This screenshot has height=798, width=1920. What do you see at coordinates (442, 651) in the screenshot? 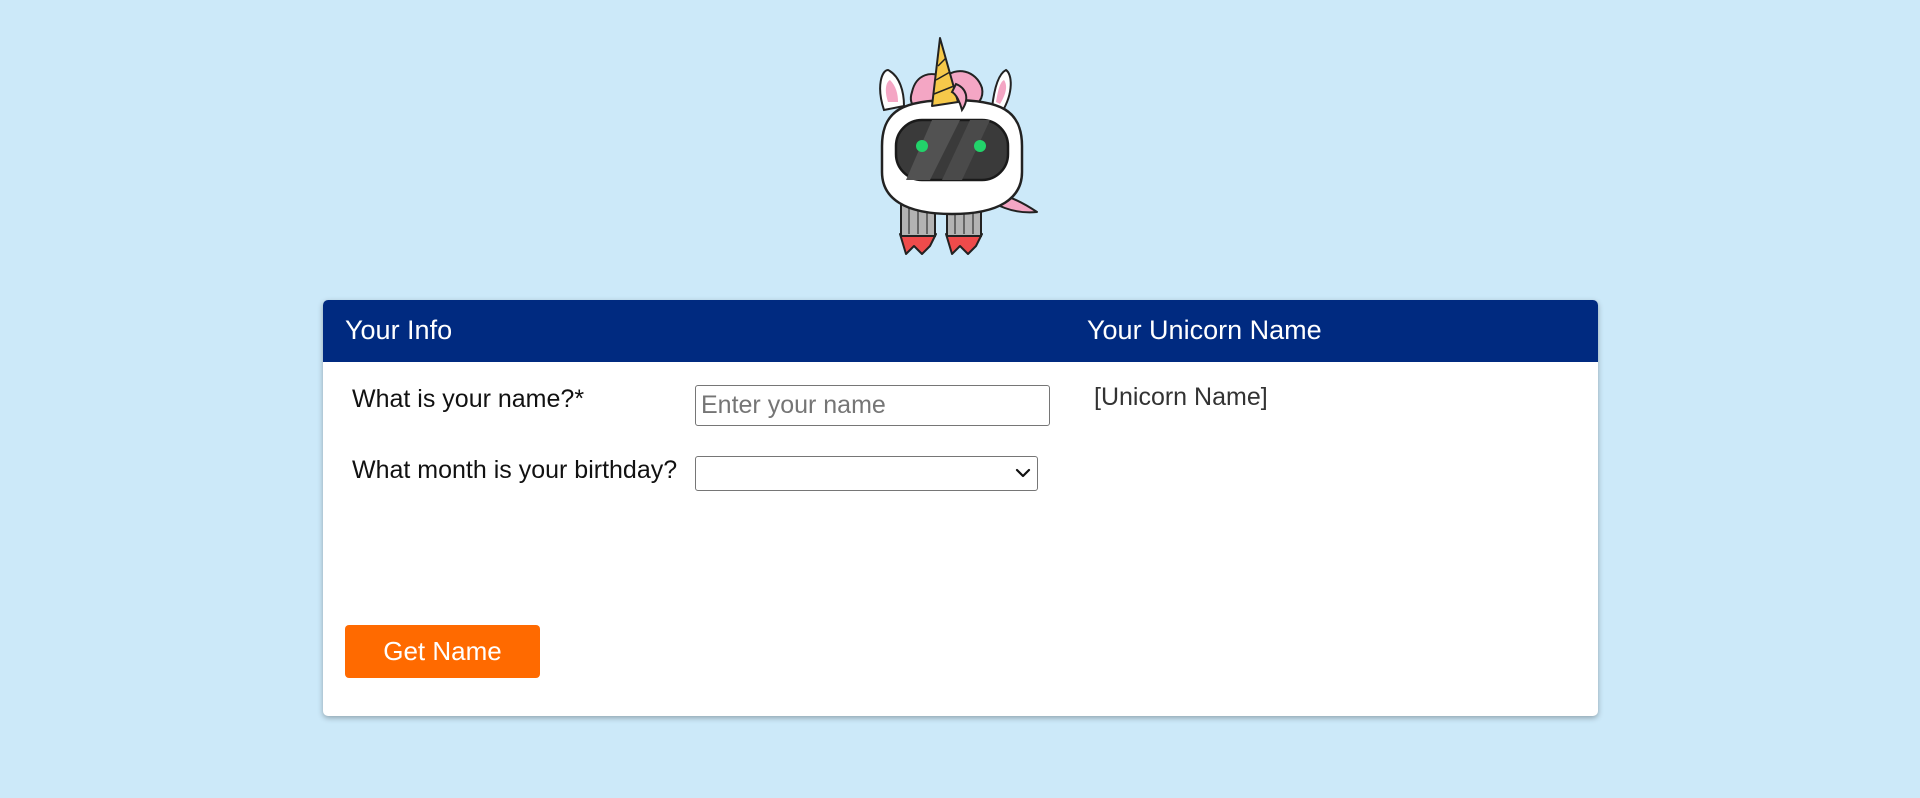
I see `get-name-button: Get Name` at bounding box center [442, 651].